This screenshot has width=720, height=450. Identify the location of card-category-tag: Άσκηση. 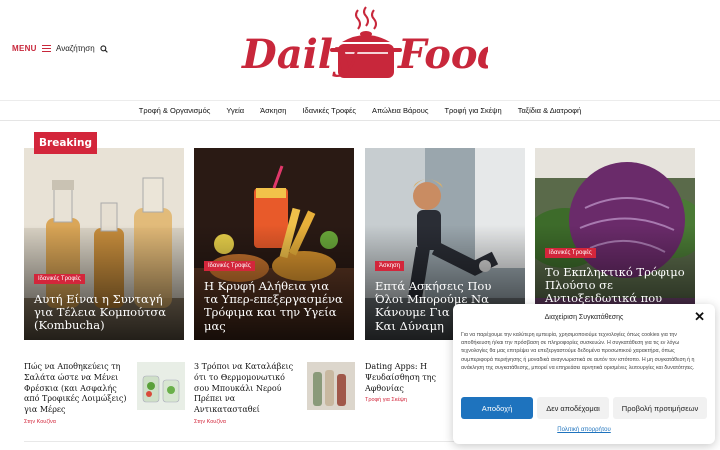
(390, 266).